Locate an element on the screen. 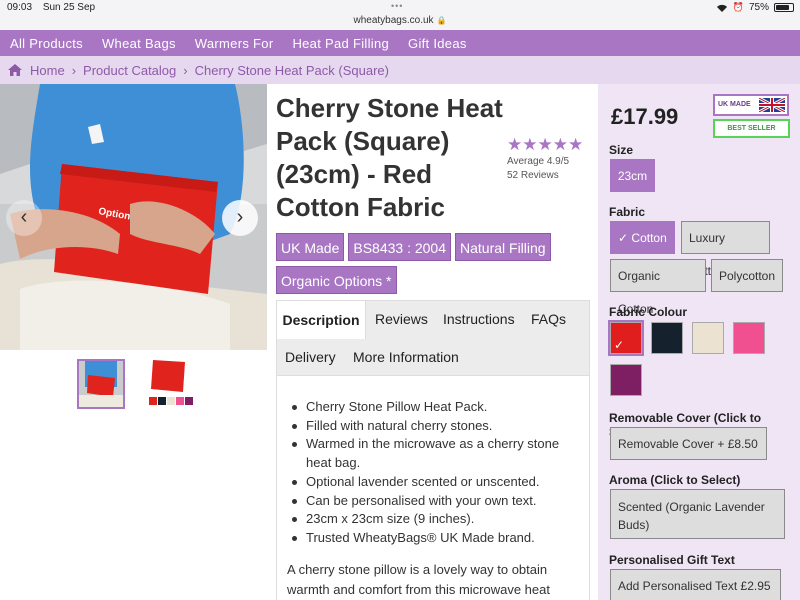  uk-made-logo: UK MADE is located at coordinates (751, 105).